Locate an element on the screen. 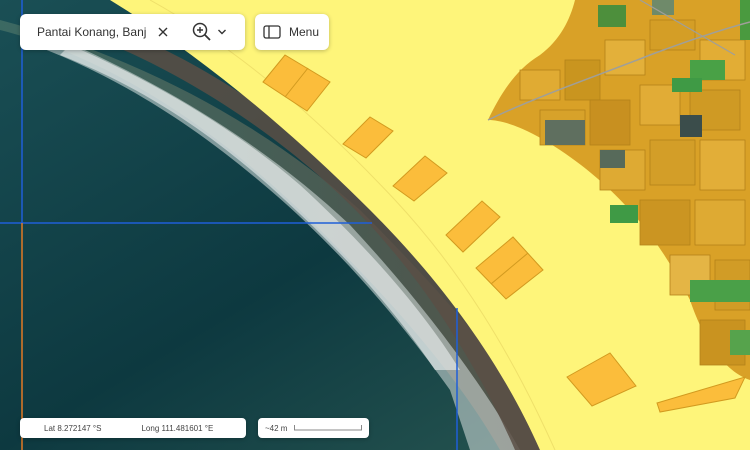  latitude-readout: Lat 8.272147 °S is located at coordinates (73, 428).